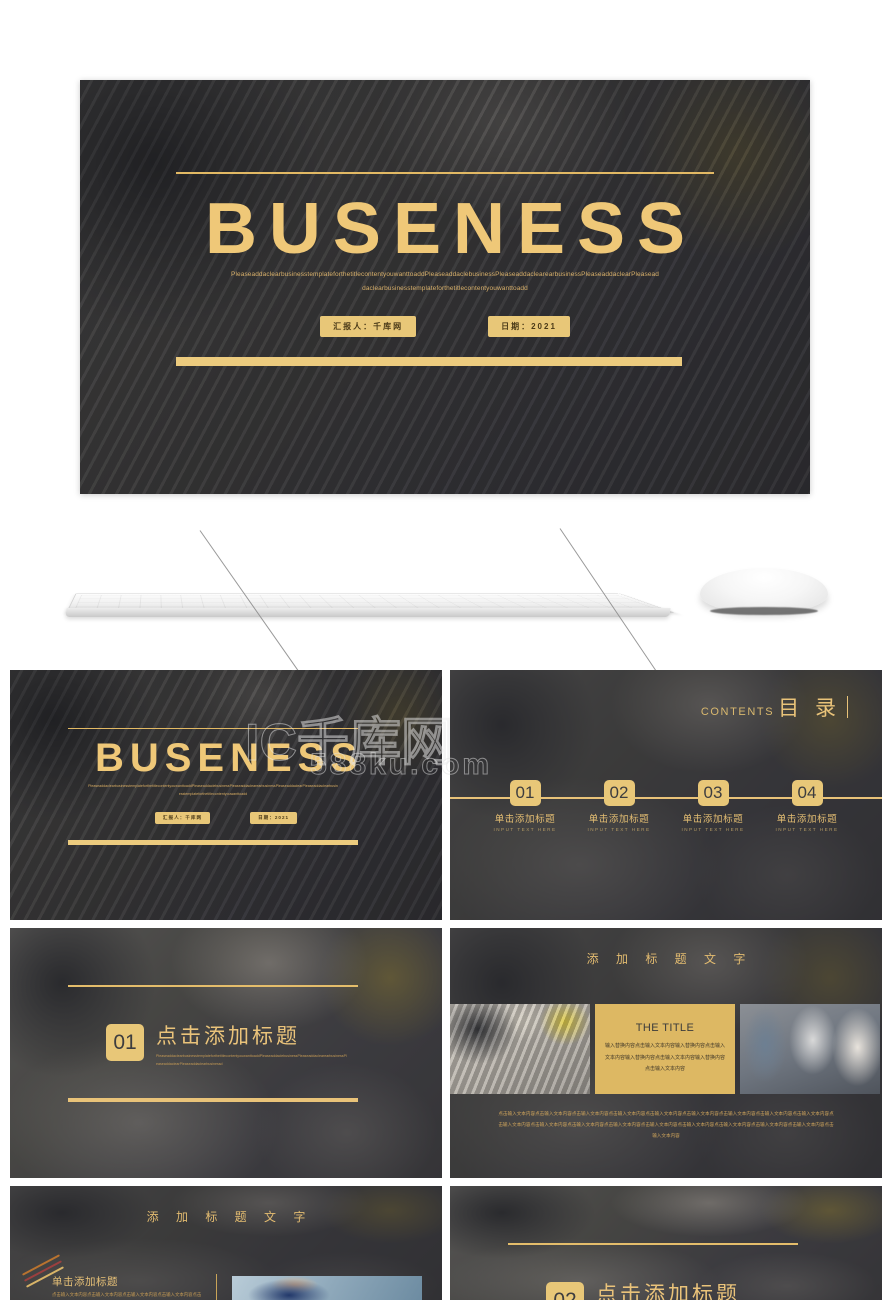 The width and height of the screenshot is (892, 1300). What do you see at coordinates (807, 829) in the screenshot?
I see `contents-sublabel-04: INPUT TEXT HERE` at bounding box center [807, 829].